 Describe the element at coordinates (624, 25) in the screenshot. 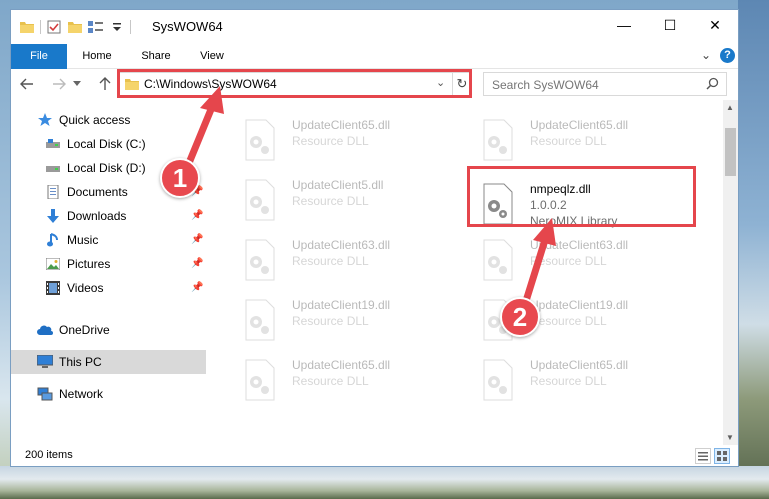

I see `minimize-button: —` at that location.